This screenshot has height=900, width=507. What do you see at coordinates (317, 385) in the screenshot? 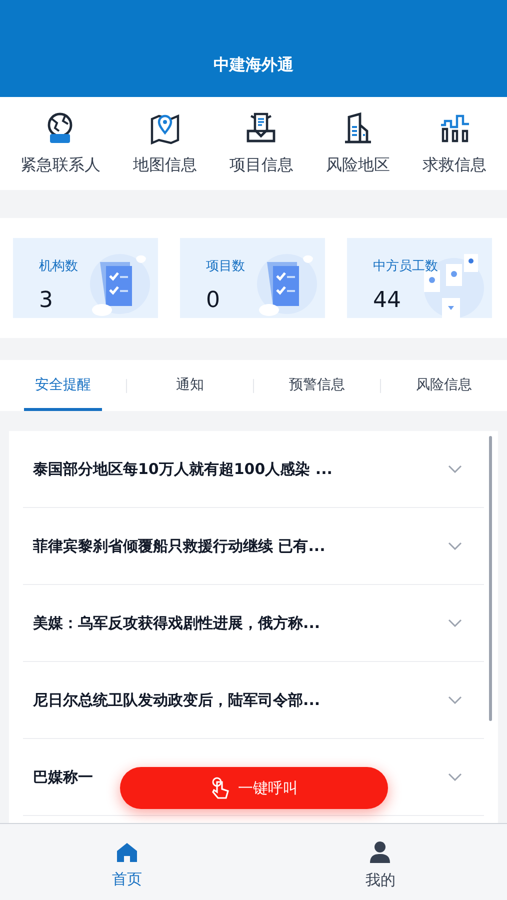
I see `tab: 预警信息` at bounding box center [317, 385].